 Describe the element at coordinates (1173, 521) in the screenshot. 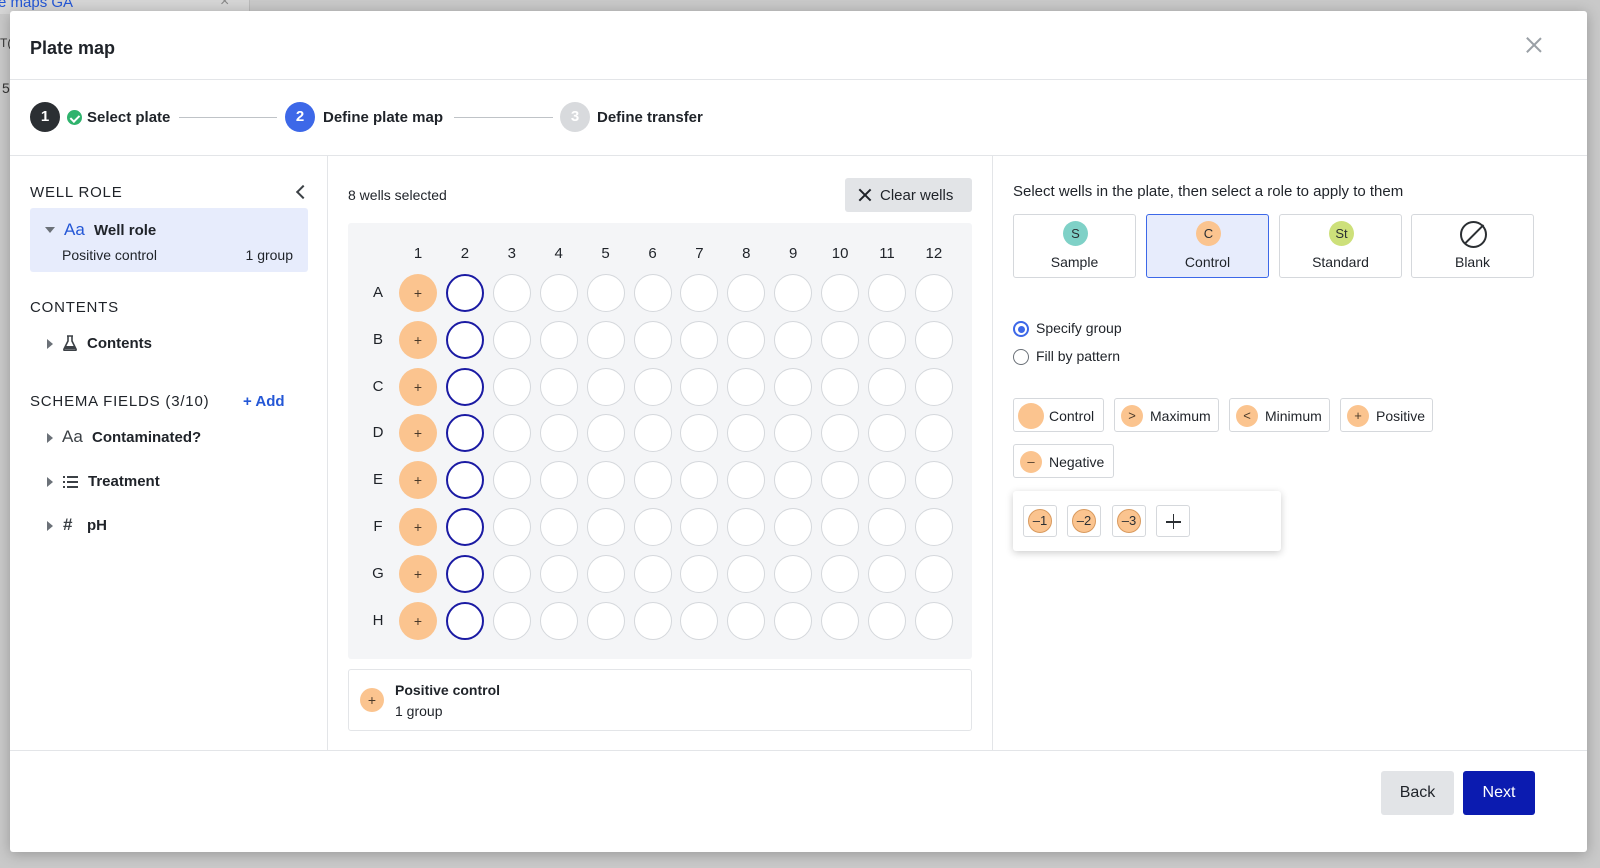

I see `add-subgroup-plus-icon` at that location.